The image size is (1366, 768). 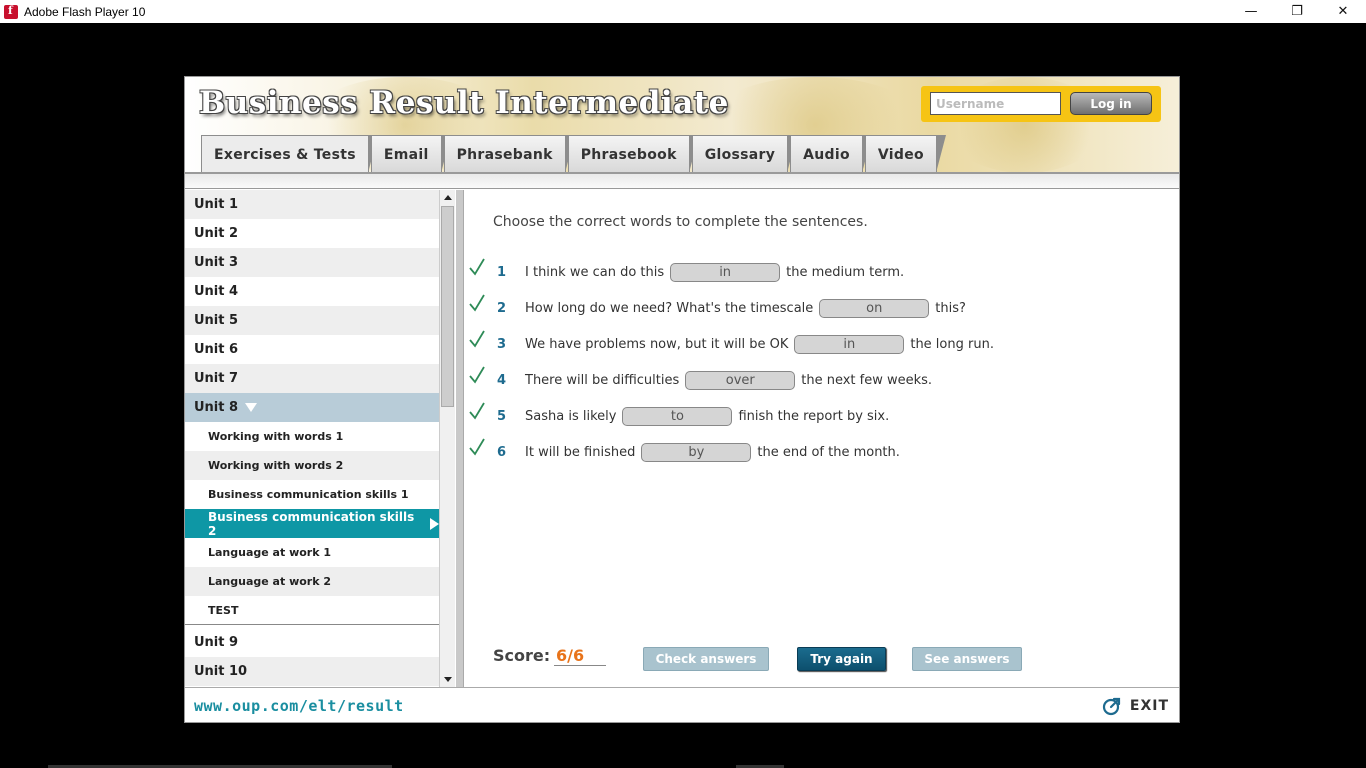 What do you see at coordinates (1343, 11) in the screenshot?
I see `close-button: ✕` at bounding box center [1343, 11].